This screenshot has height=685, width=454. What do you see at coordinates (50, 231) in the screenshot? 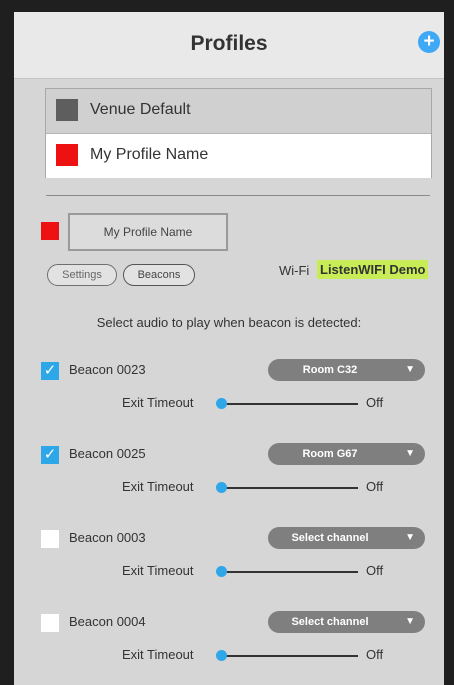
I see `profile-color-picker` at bounding box center [50, 231].